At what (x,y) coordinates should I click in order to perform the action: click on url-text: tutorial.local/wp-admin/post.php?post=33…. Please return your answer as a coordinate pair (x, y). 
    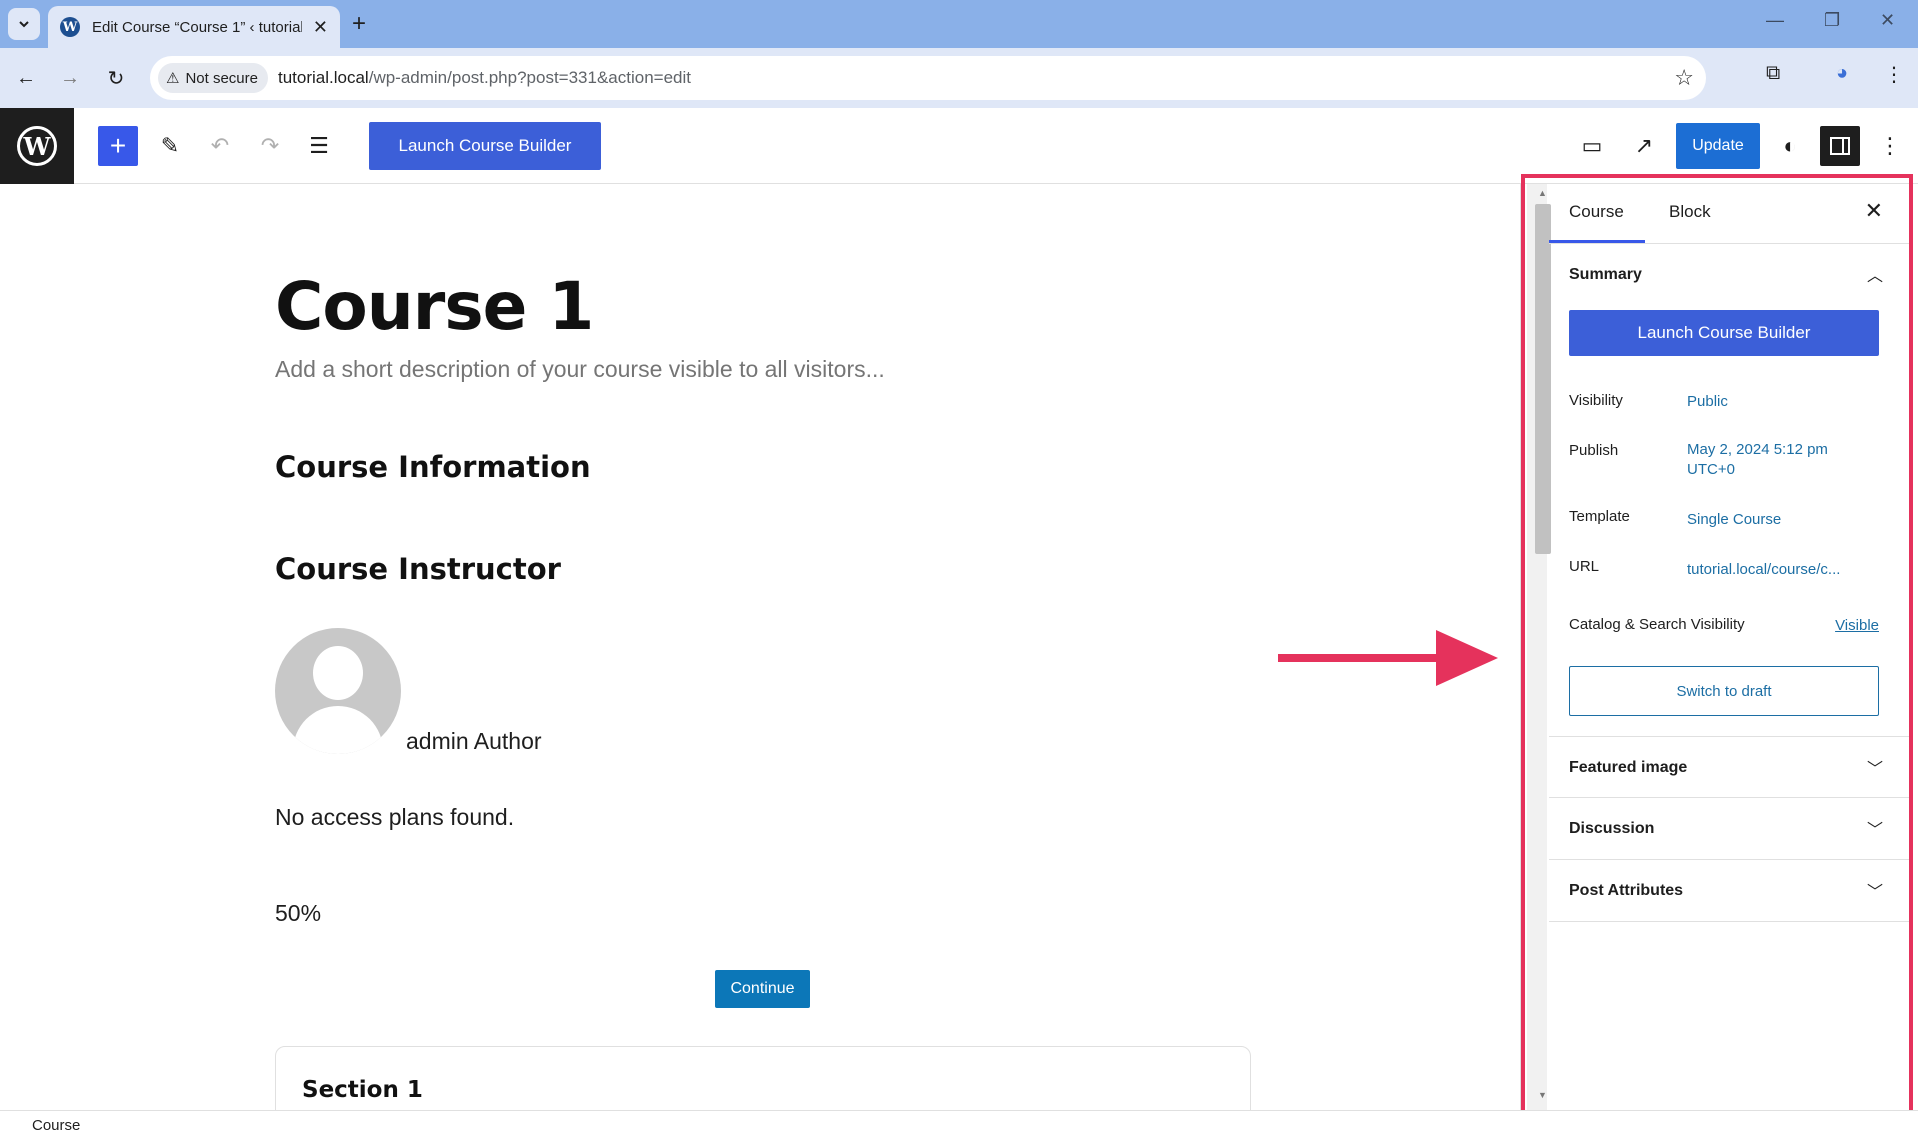
    Looking at the image, I should click on (484, 78).